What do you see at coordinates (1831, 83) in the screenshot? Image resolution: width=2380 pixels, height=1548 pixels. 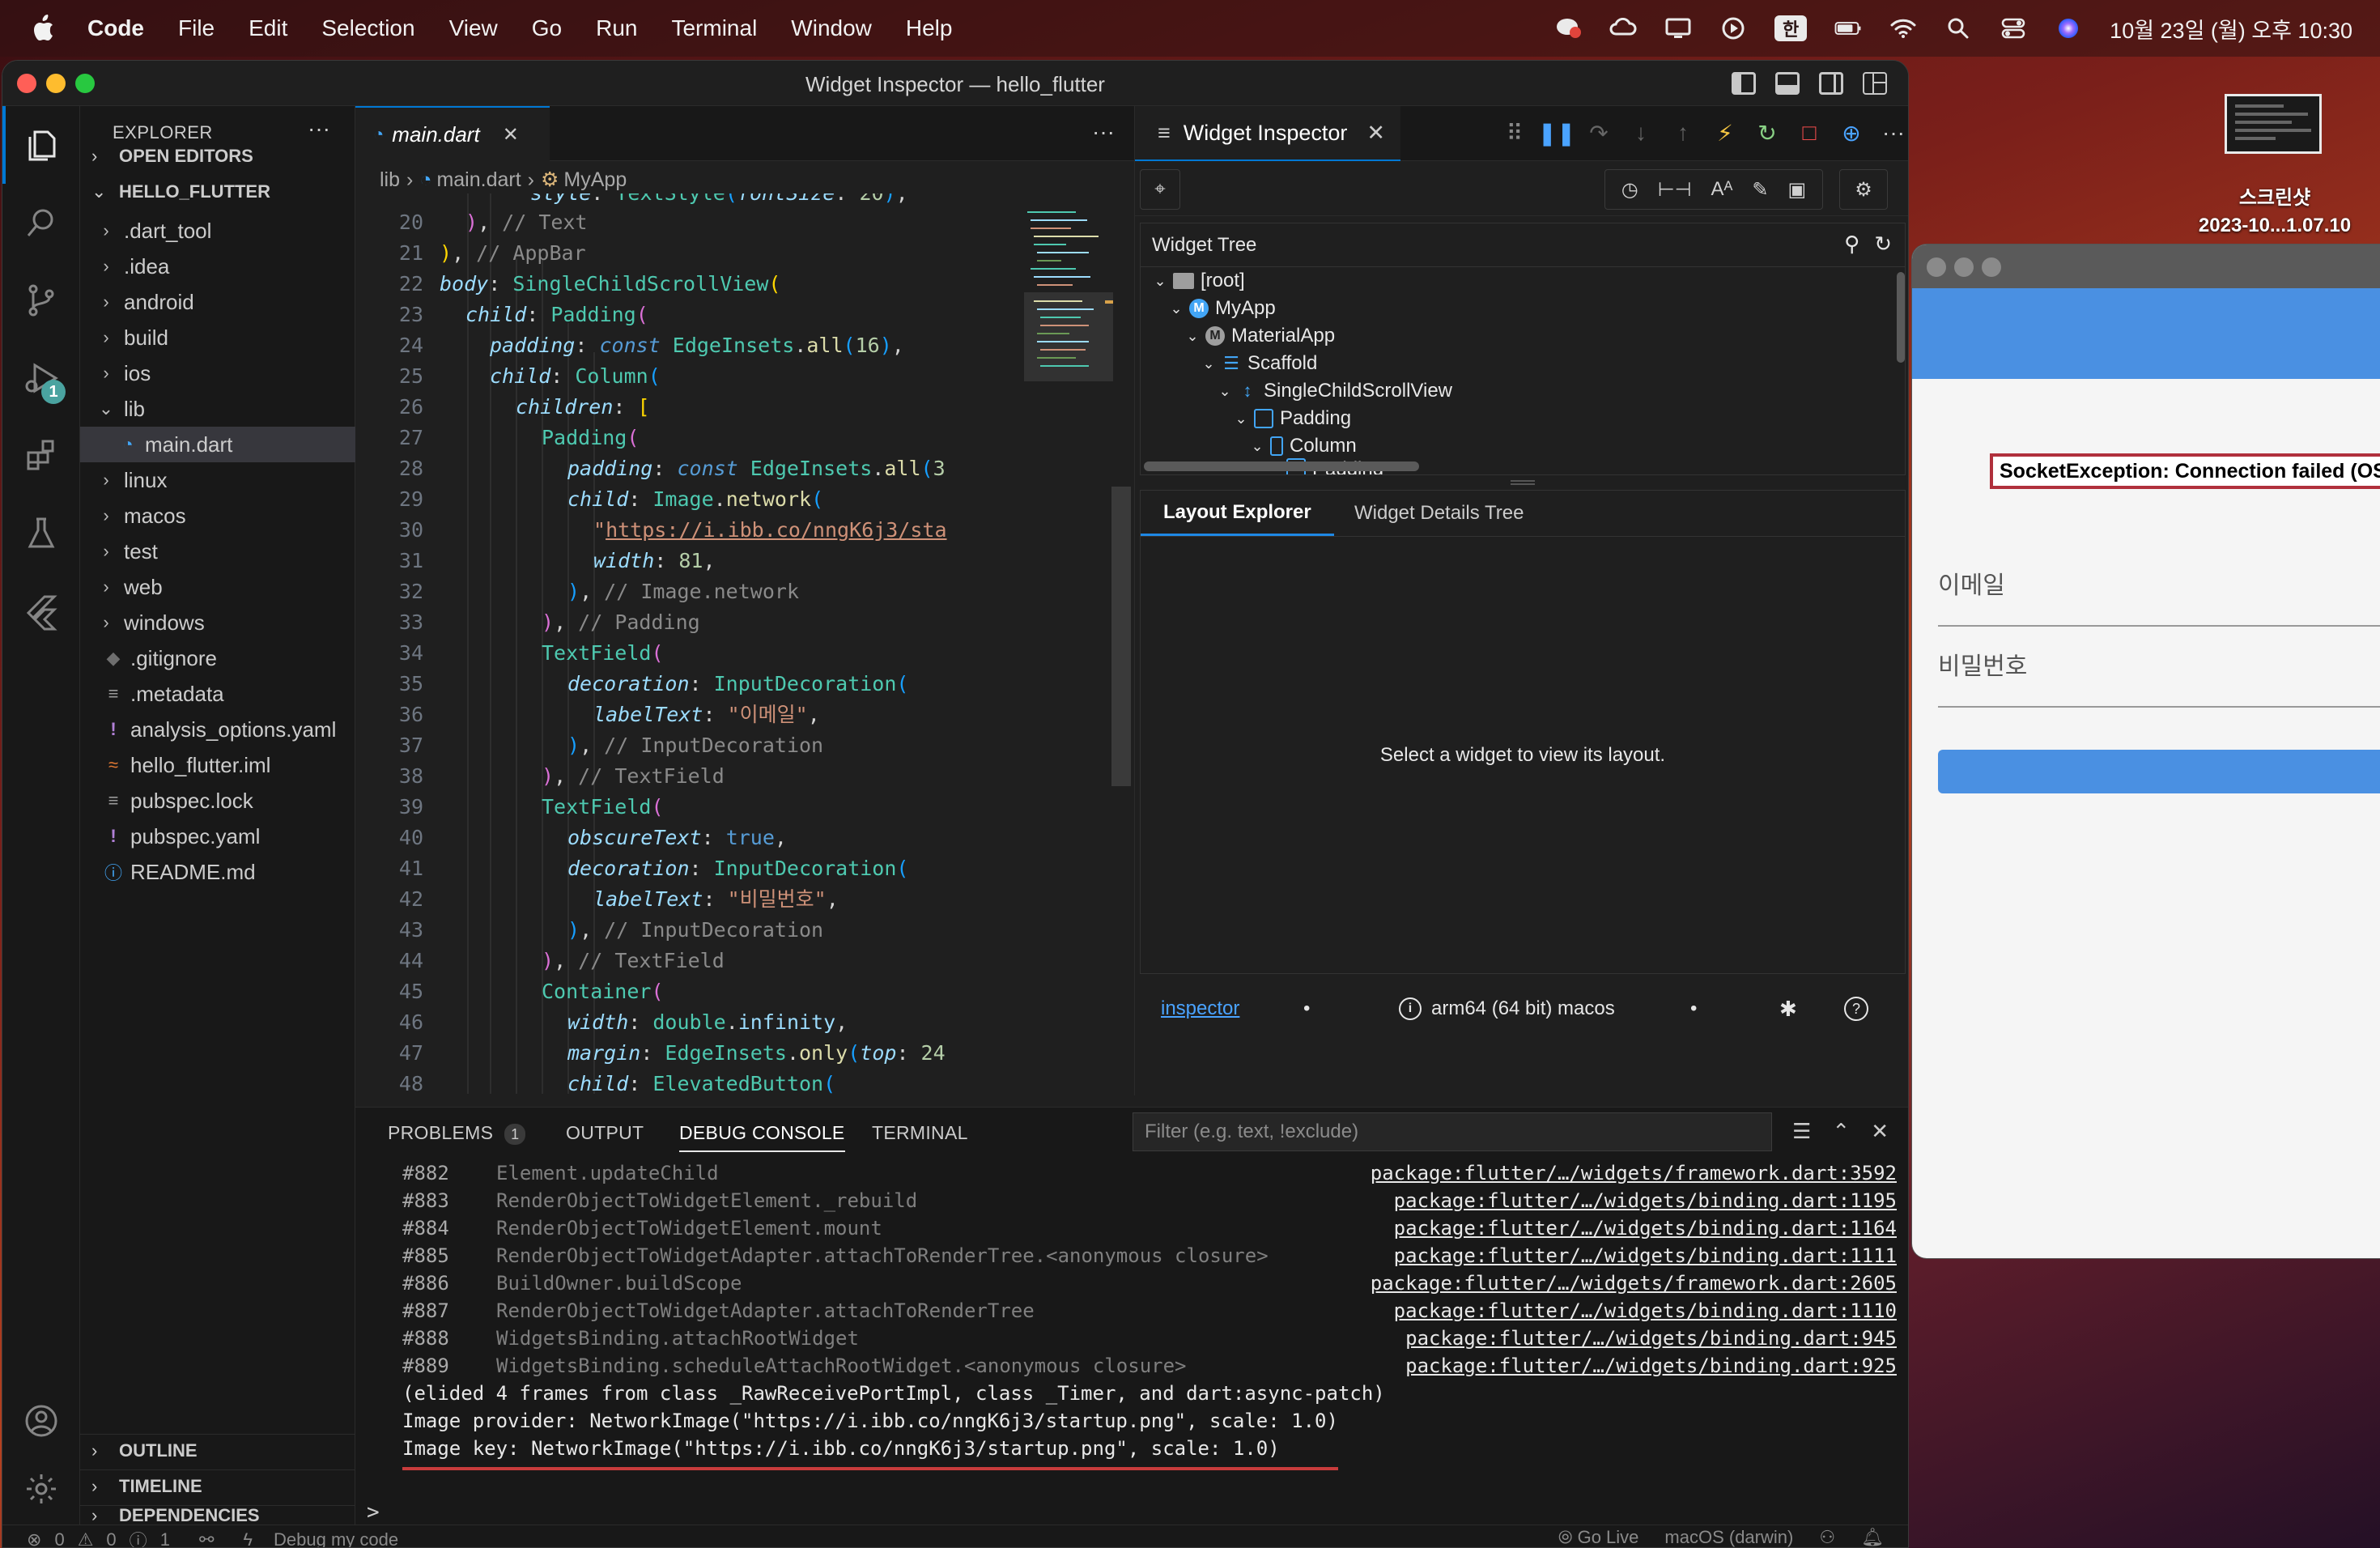 I see `toggle-secondary-sidebar-icon` at bounding box center [1831, 83].